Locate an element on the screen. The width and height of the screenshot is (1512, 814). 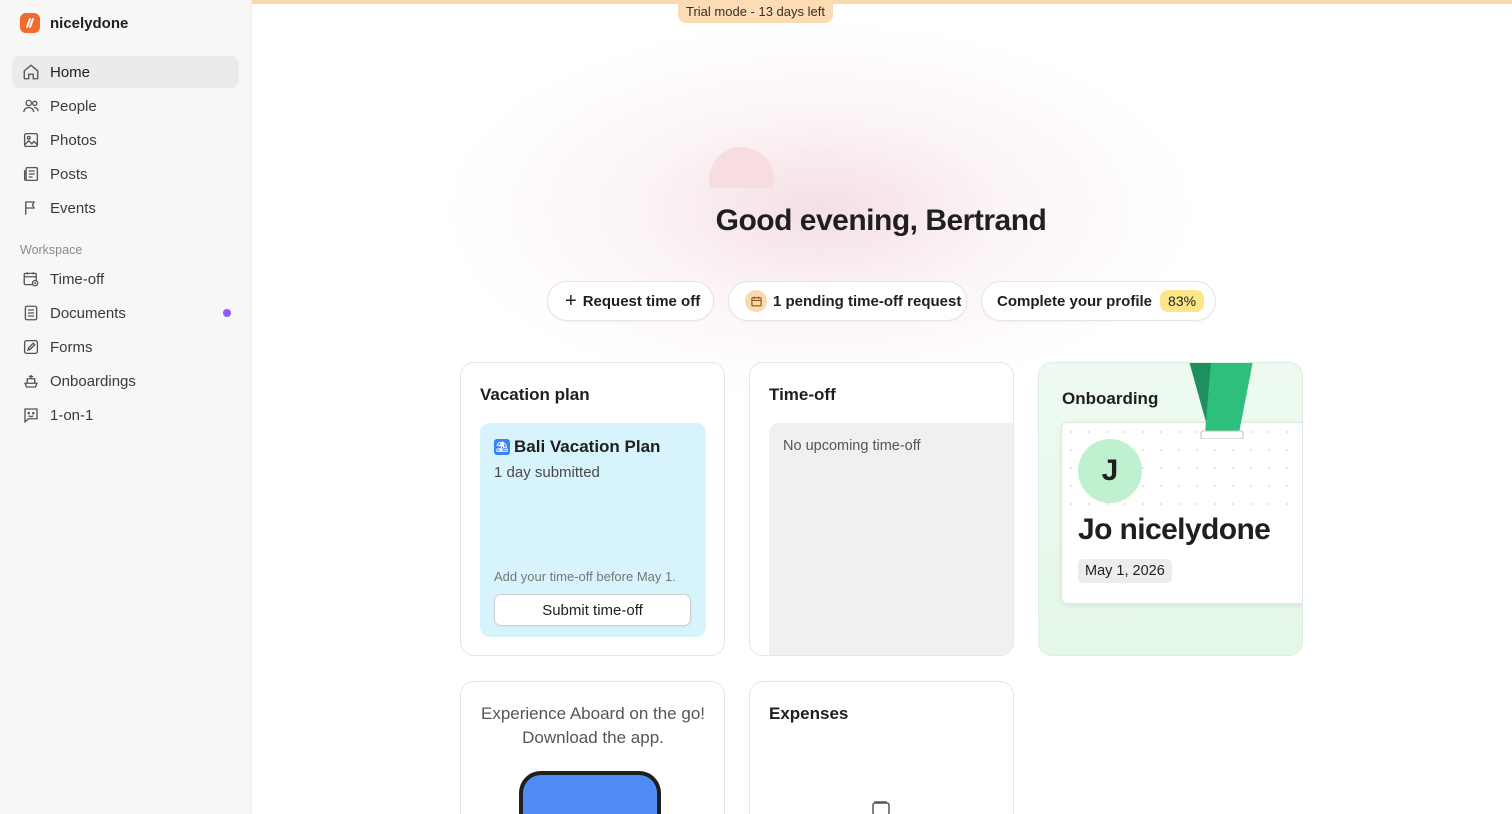
trial-badge: Trial mode - 13 days left is located at coordinates (755, 11).